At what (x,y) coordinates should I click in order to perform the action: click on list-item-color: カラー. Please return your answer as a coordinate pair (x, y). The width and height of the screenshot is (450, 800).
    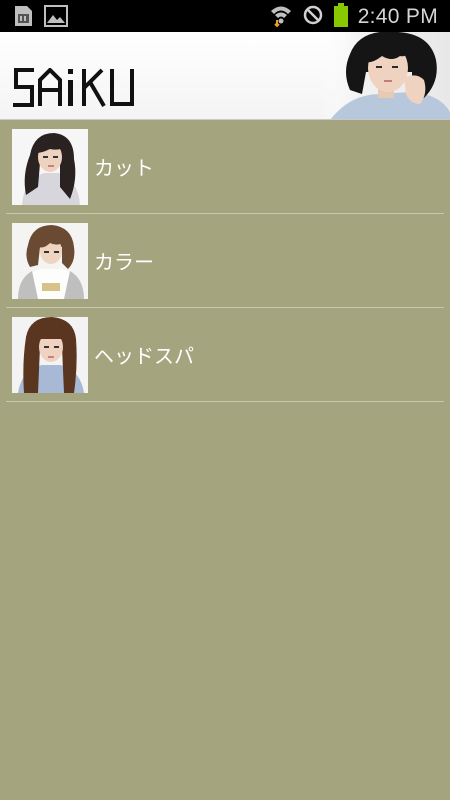
    Looking at the image, I should click on (225, 261).